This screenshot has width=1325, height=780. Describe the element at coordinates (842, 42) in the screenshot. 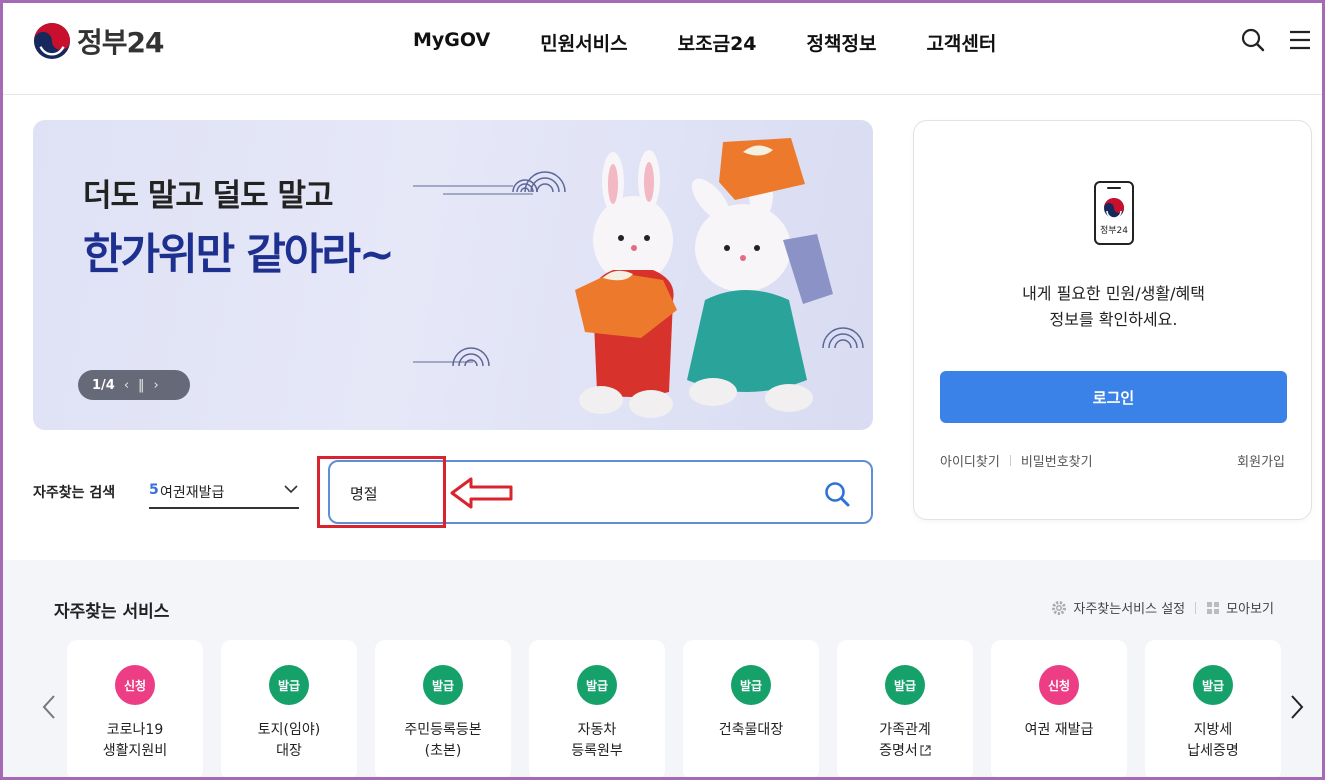

I see `nav-policy-info: 정책정보` at that location.